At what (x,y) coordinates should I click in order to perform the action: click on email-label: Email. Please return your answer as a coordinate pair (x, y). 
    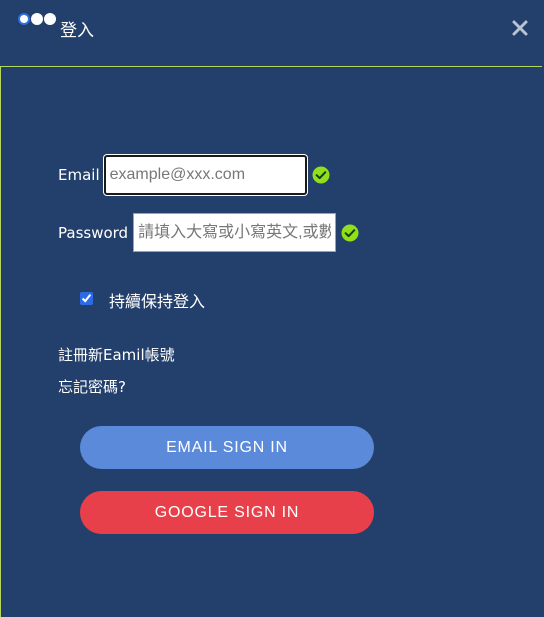
    Looking at the image, I should click on (79, 175).